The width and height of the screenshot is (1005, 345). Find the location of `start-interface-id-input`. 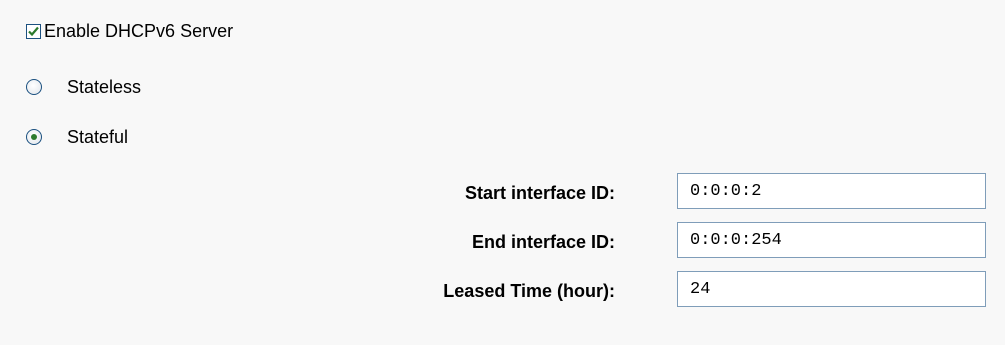

start-interface-id-input is located at coordinates (831, 191).